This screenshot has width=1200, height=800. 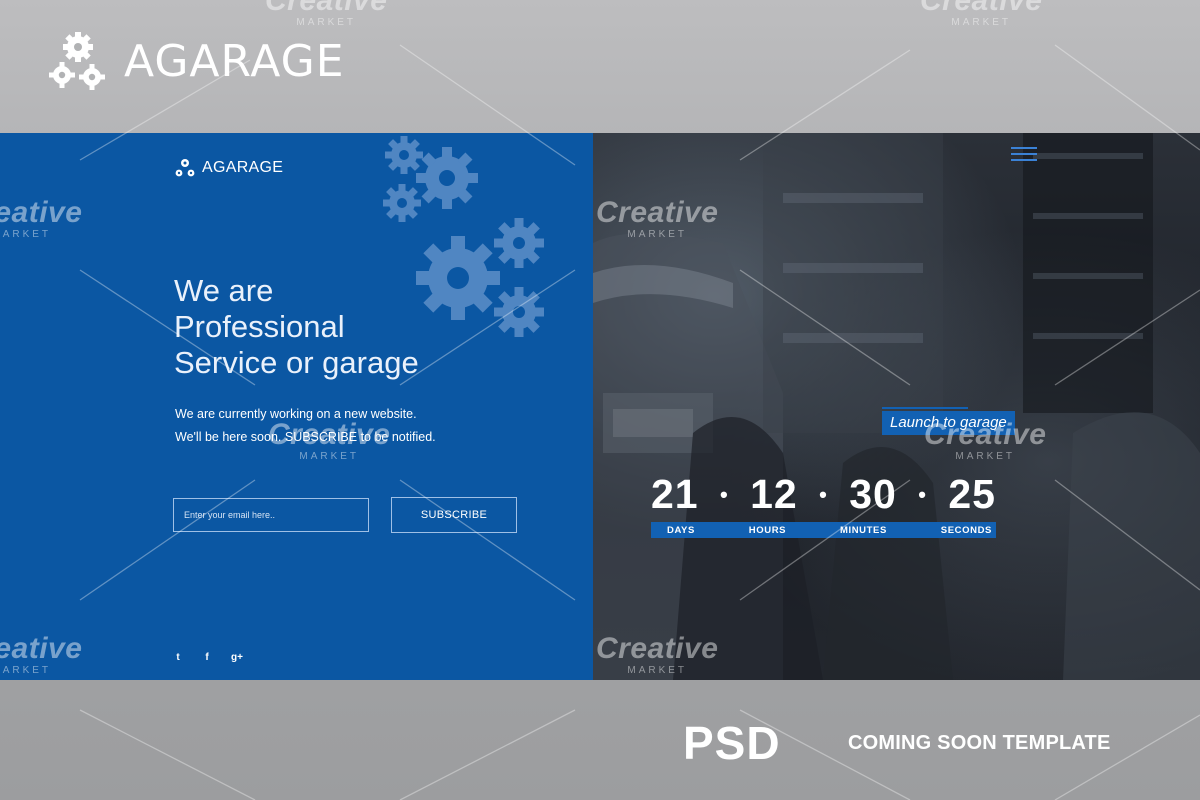 I want to click on countdown-digits: 21 • 12 • 30 • 25, so click(x=823, y=494).